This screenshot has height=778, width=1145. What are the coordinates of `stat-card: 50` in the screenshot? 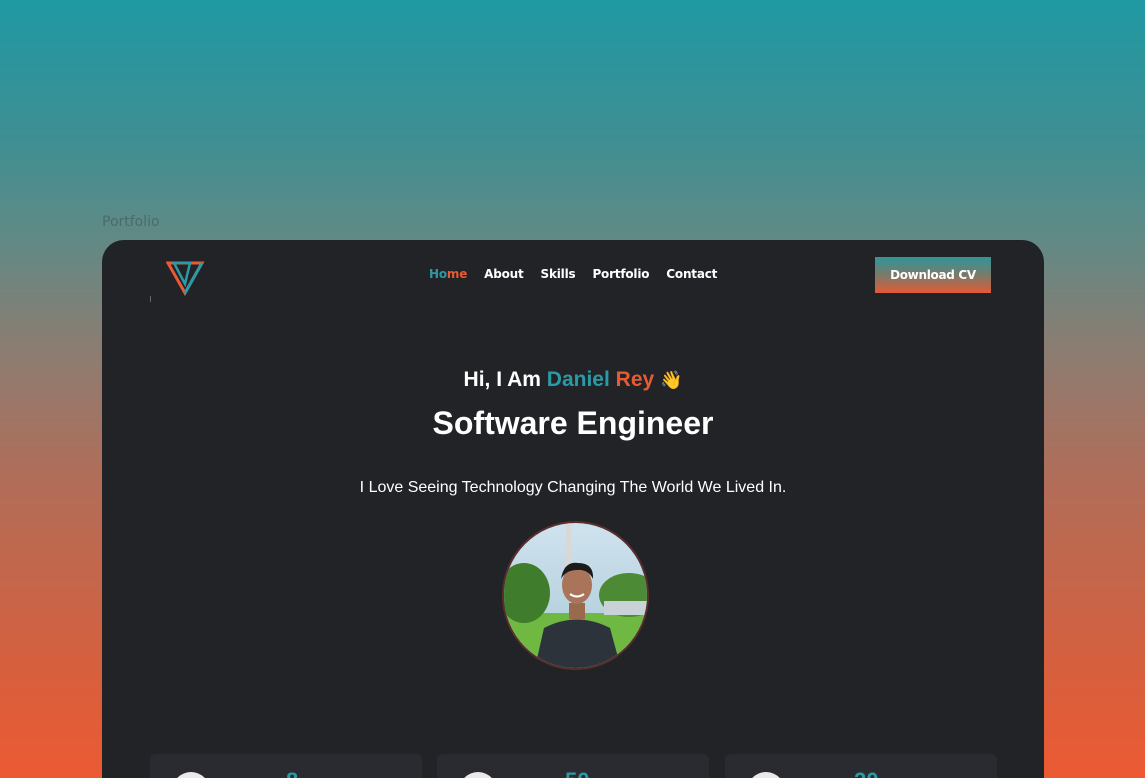 It's located at (573, 766).